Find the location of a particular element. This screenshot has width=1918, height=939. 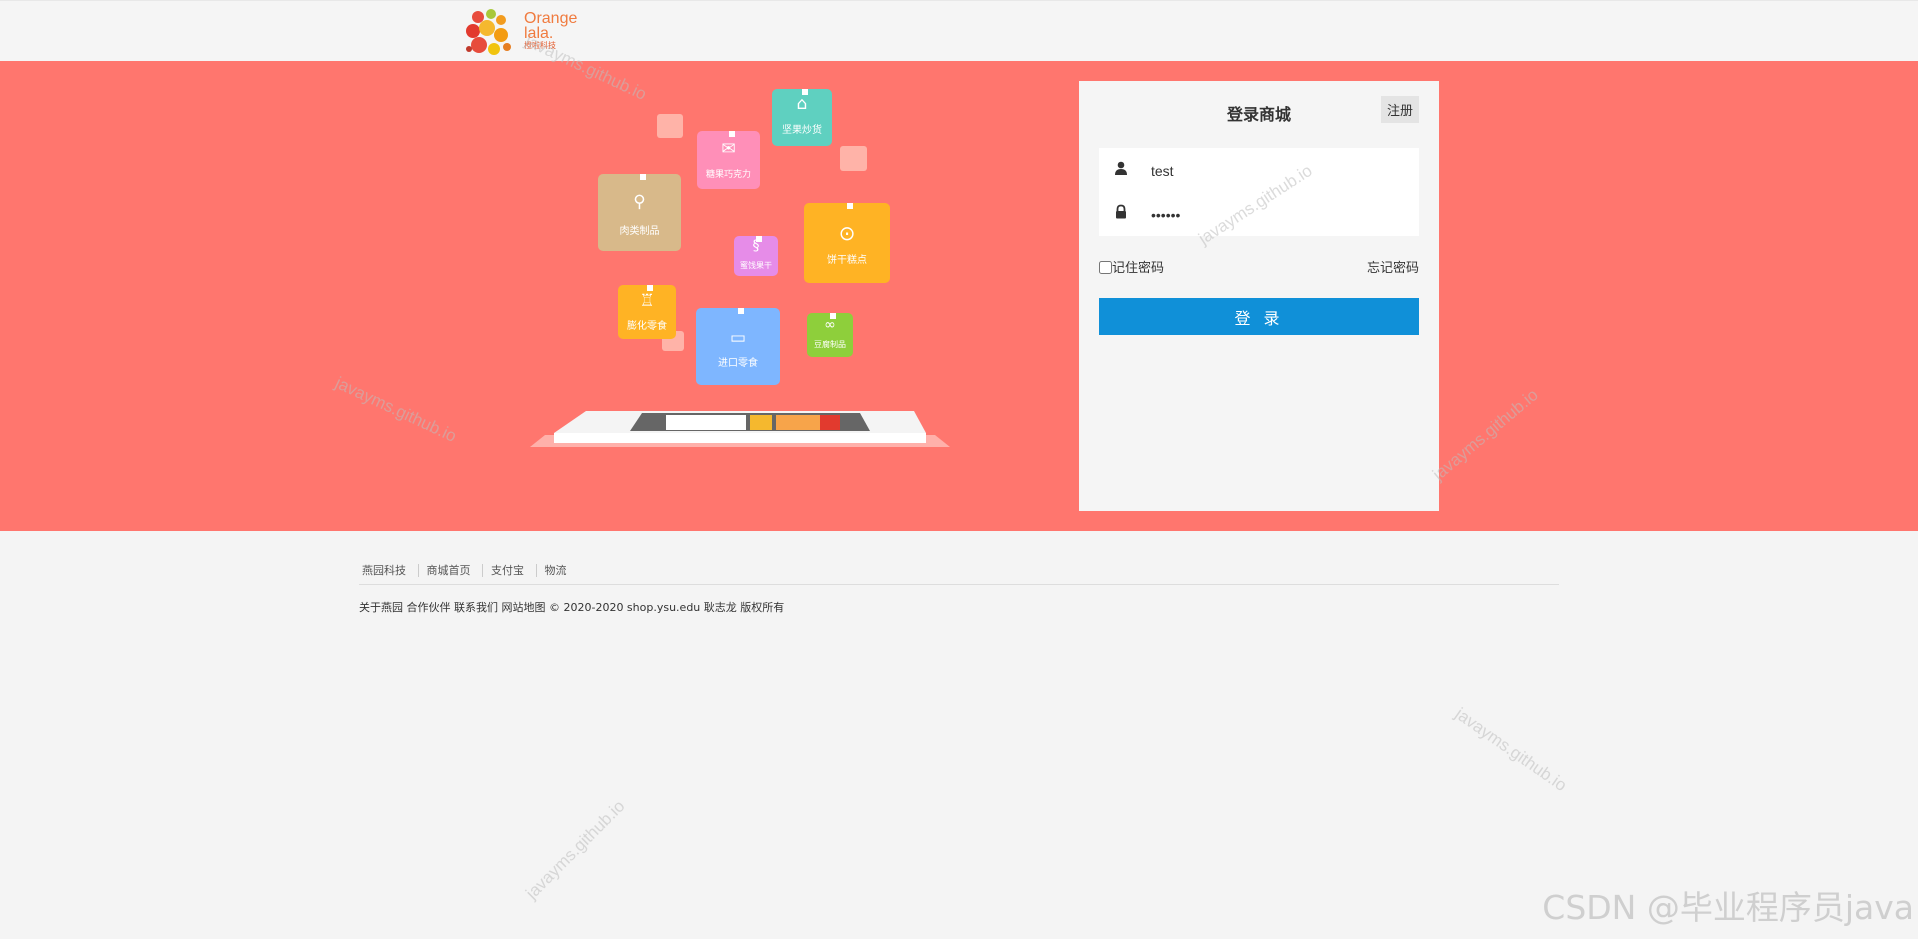

logo-dots-icon is located at coordinates (488, 32).